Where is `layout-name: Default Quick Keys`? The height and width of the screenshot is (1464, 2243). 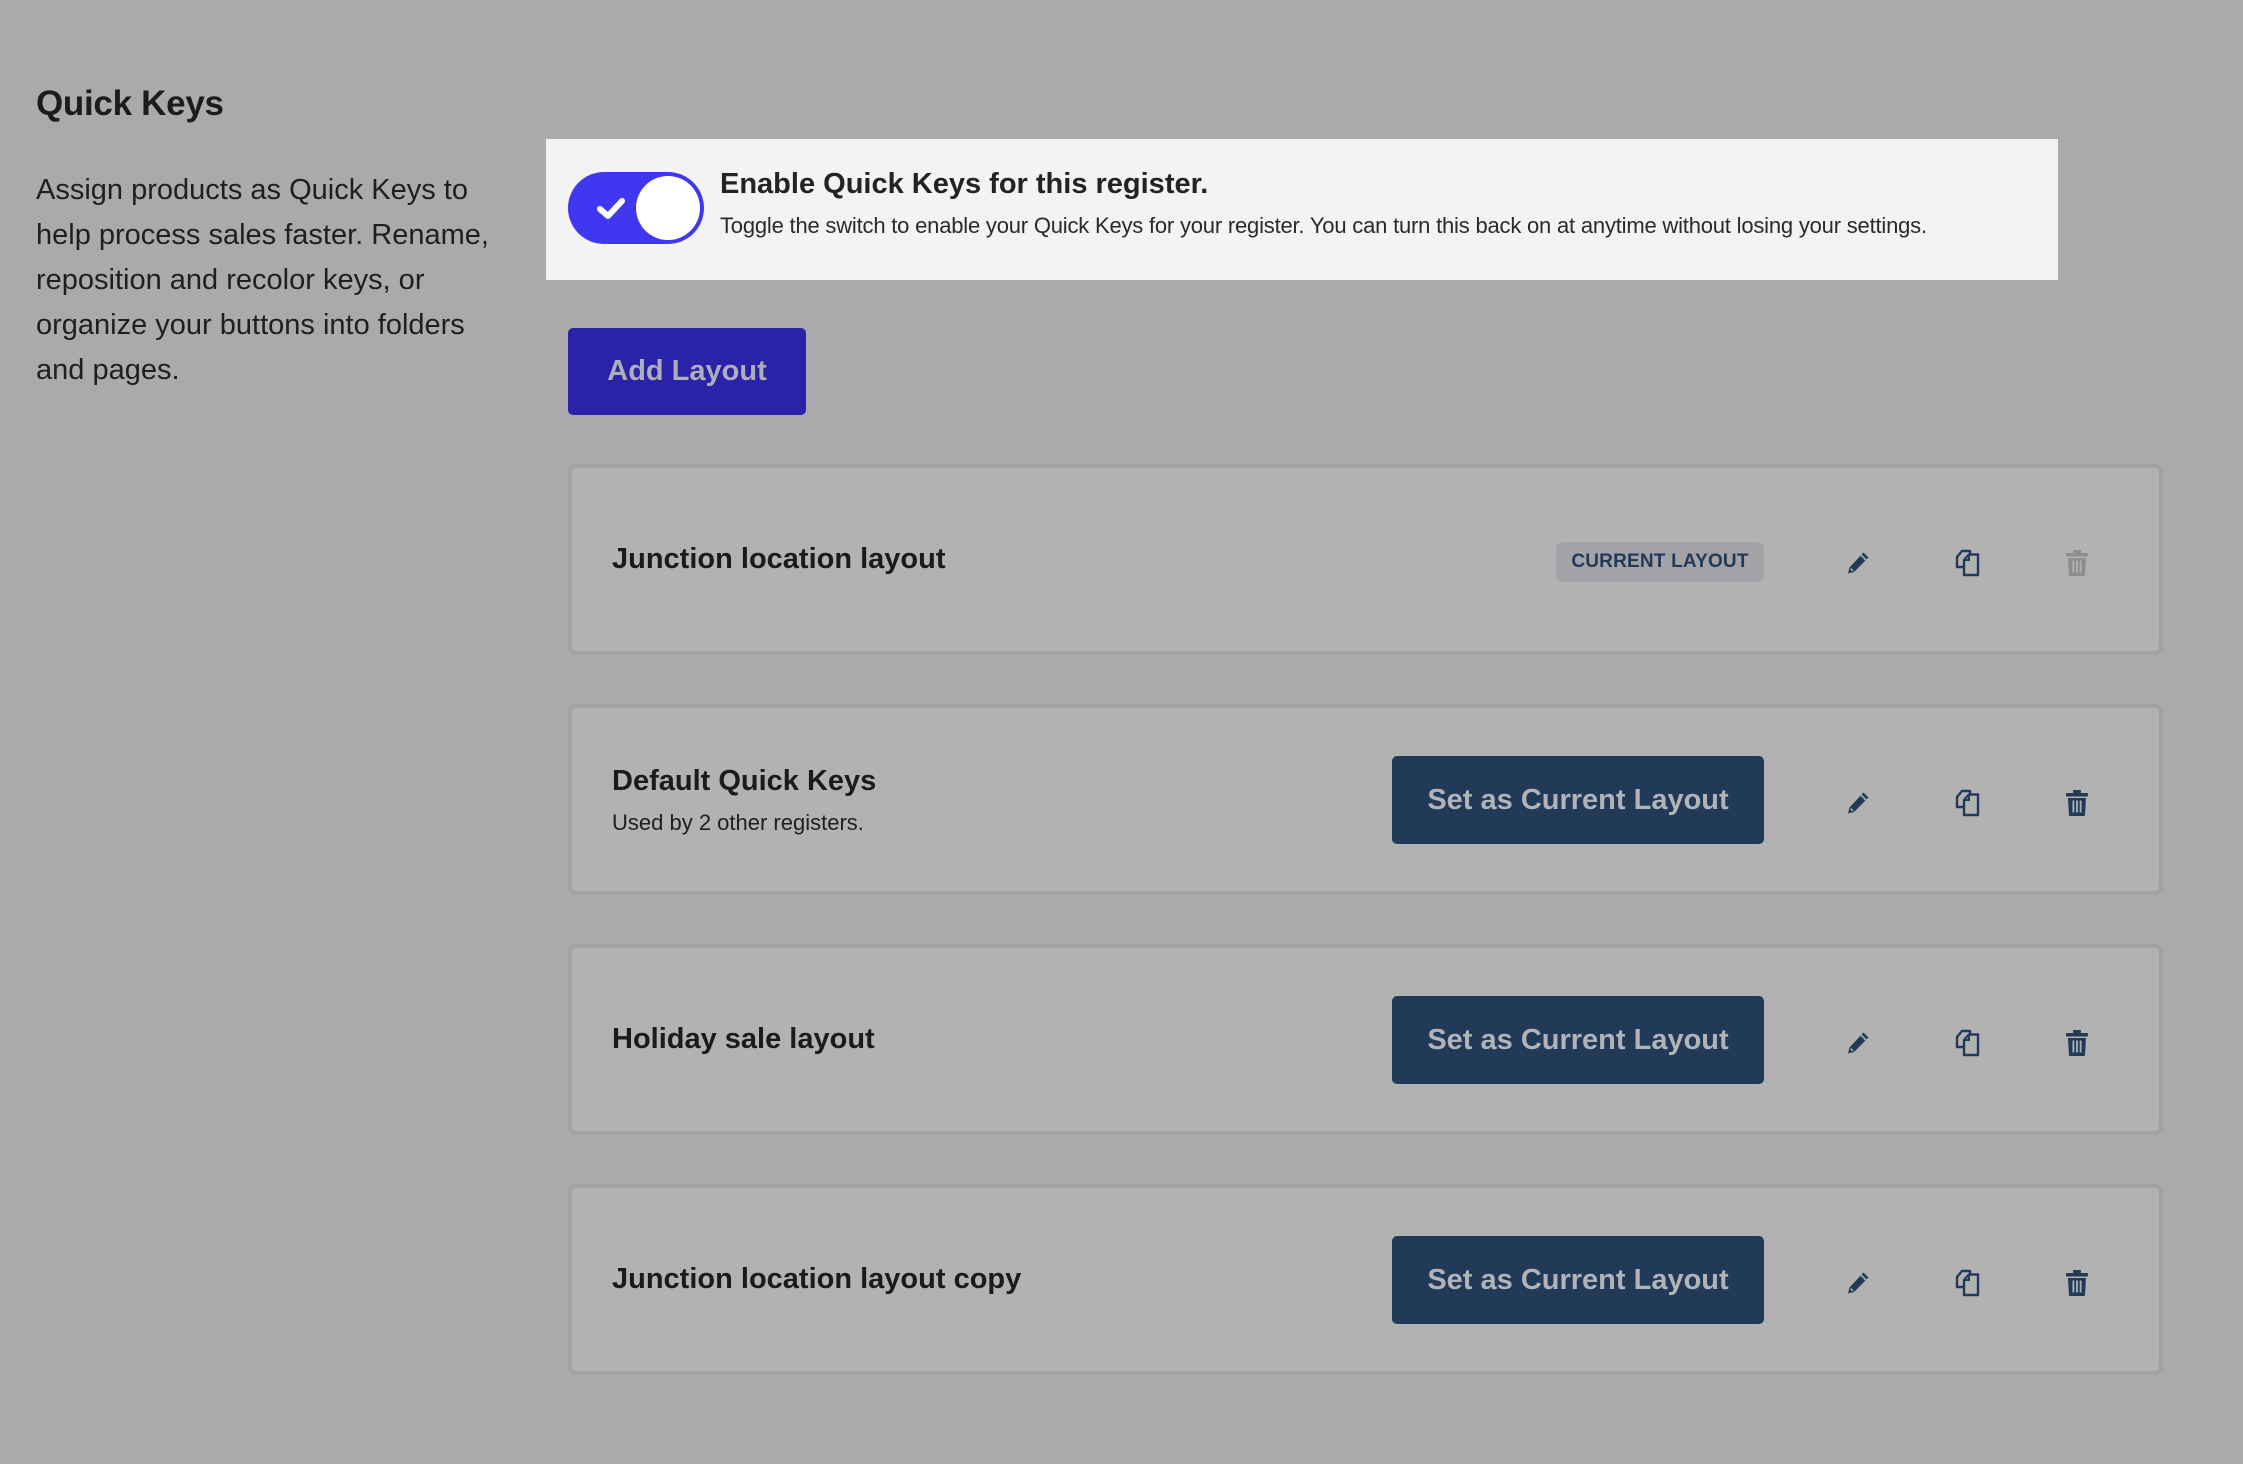 layout-name: Default Quick Keys is located at coordinates (744, 781).